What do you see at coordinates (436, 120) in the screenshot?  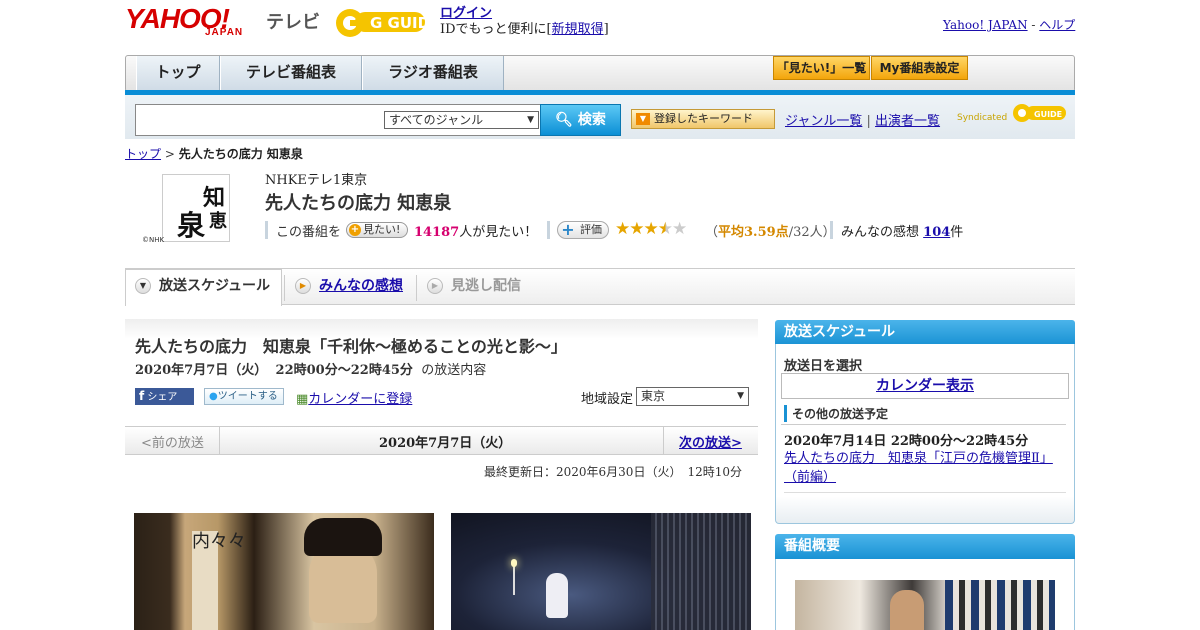 I see `genre-select-value: すべてのジャンル` at bounding box center [436, 120].